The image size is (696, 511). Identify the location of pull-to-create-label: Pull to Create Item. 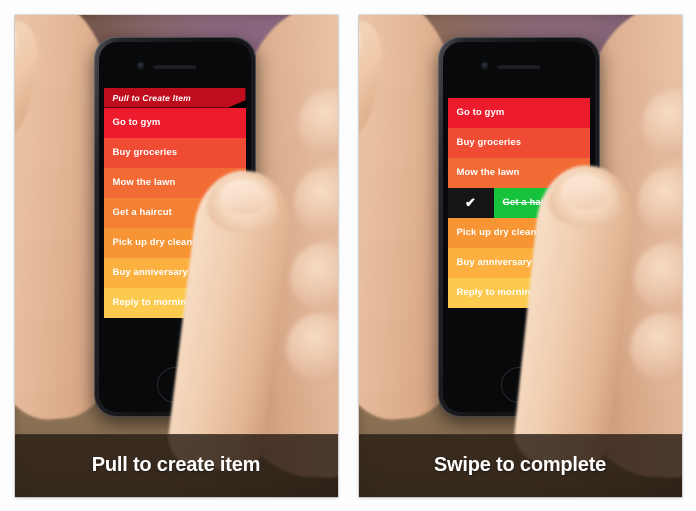
(151, 97).